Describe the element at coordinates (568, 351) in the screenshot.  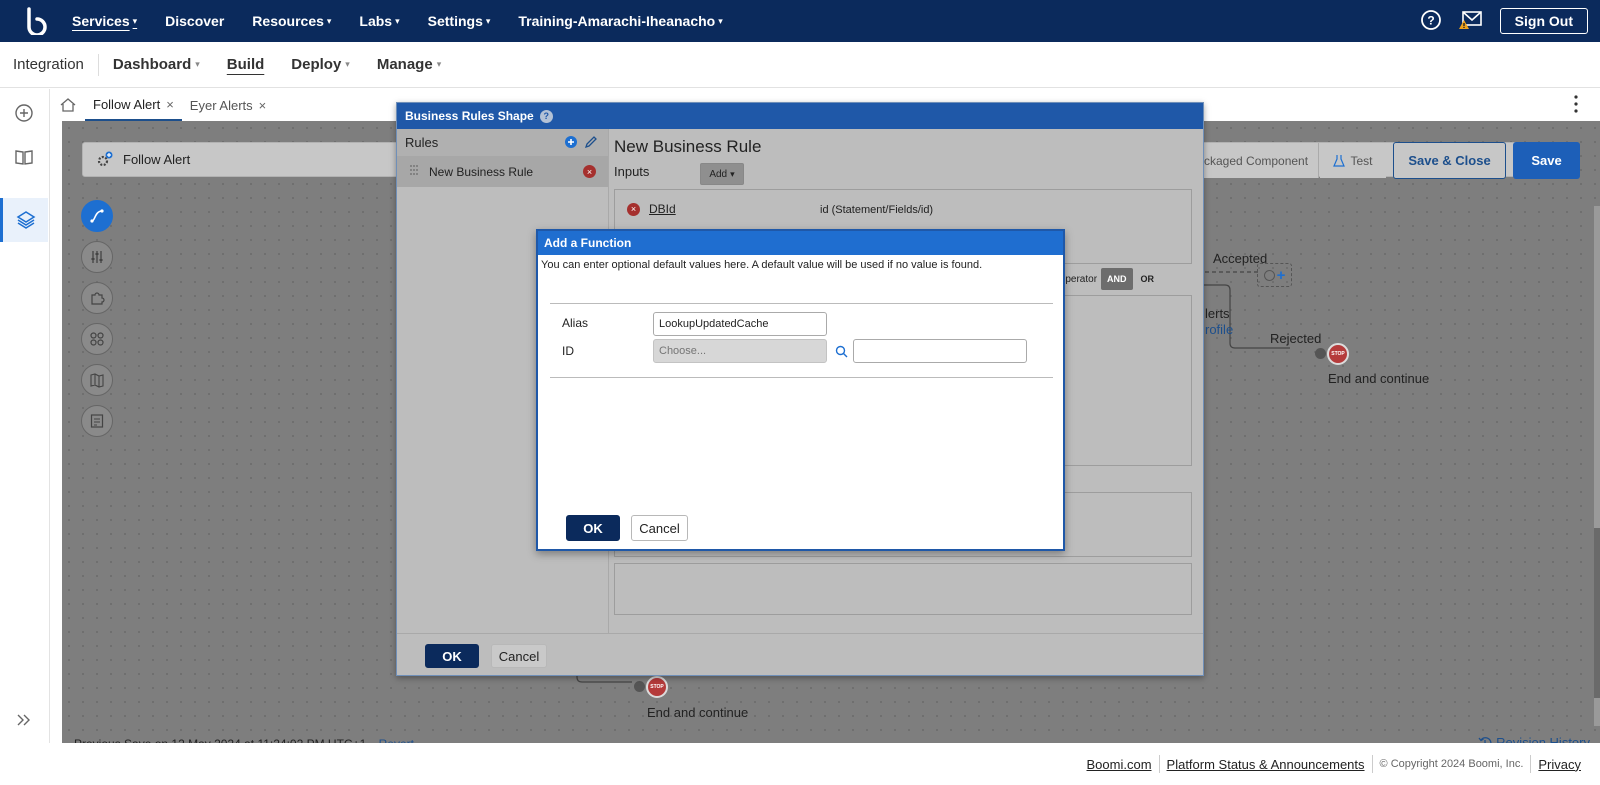
I see `id-label: ID` at that location.